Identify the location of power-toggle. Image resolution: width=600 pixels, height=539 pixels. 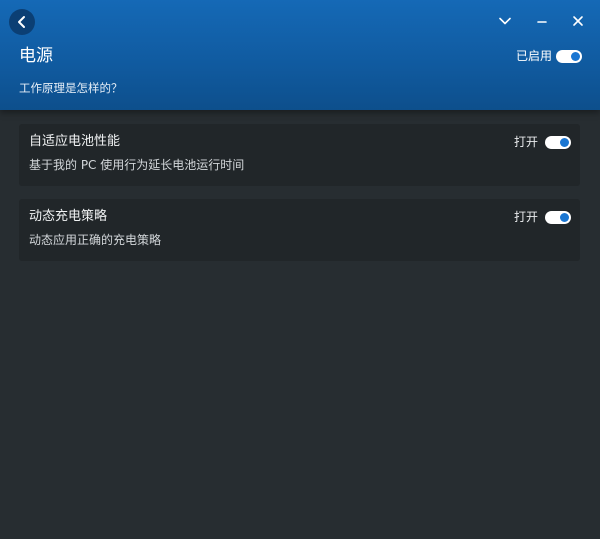
(569, 56).